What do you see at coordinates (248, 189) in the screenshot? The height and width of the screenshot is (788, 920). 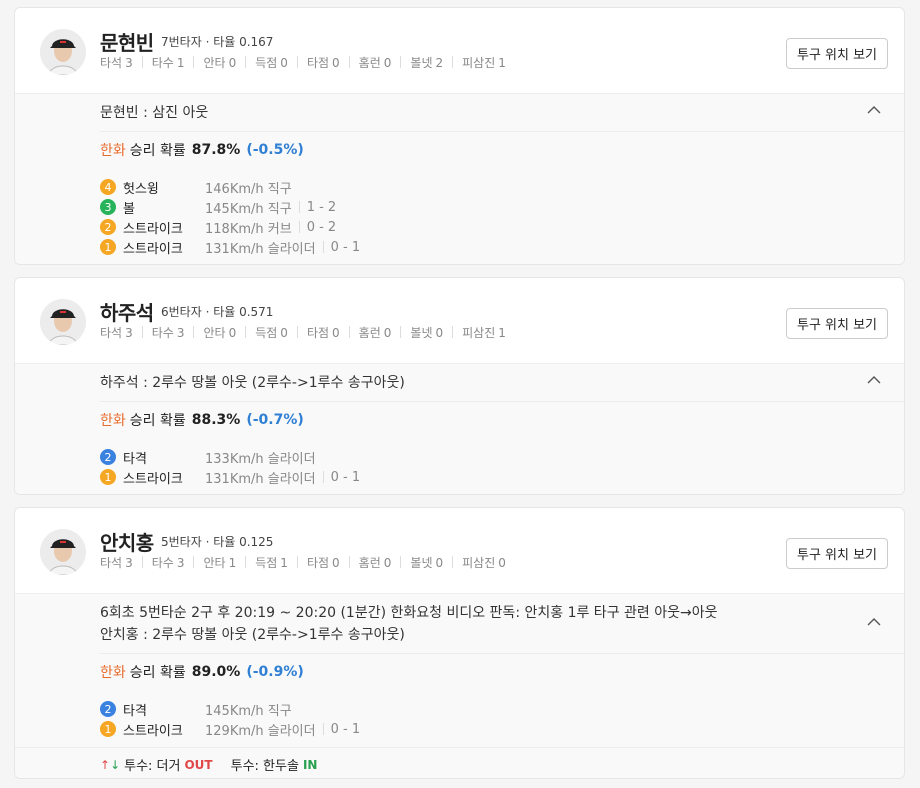 I see `pitch-detail: 146Km/h 직구` at bounding box center [248, 189].